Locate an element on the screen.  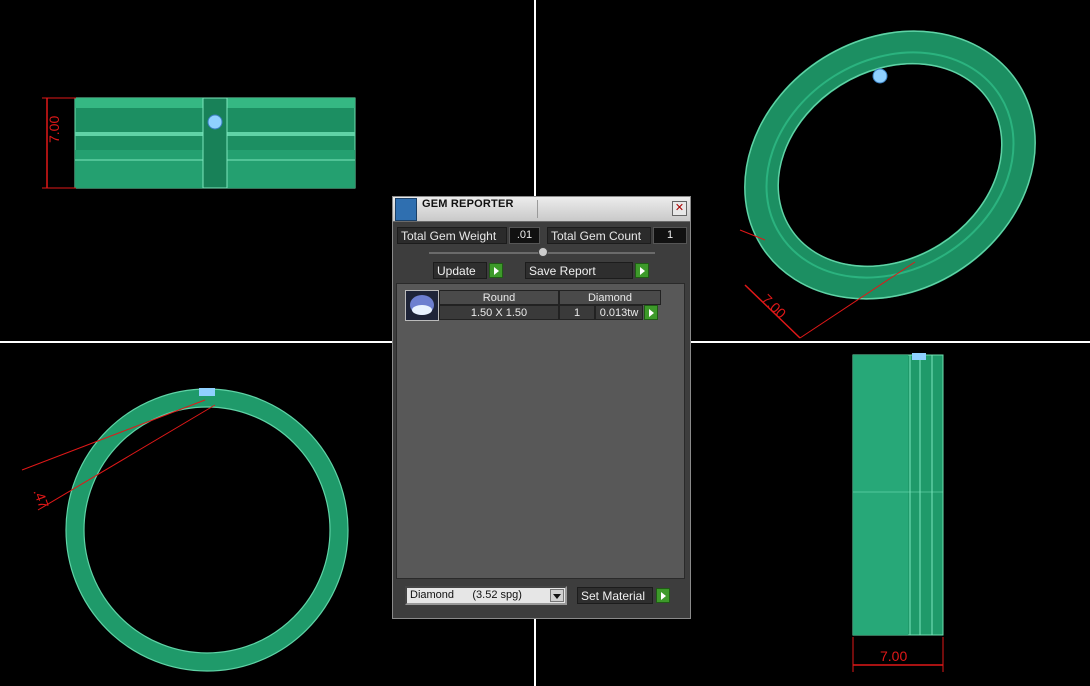
total-gem-weight-value: .01 is located at coordinates (524, 235).